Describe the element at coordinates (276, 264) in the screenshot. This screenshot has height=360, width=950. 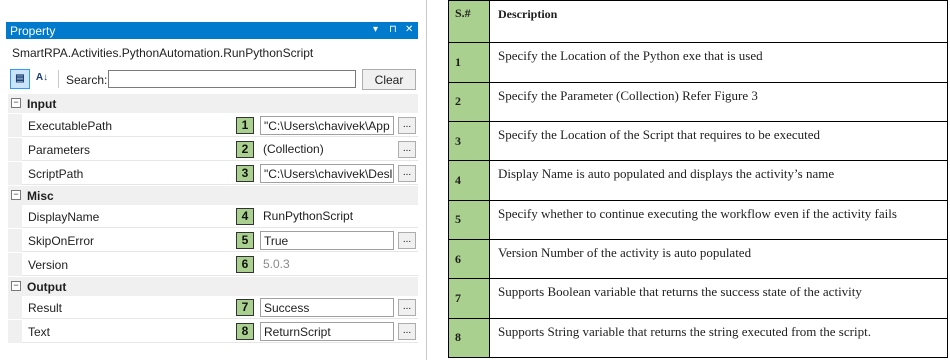
I see `version-value: 5.0.3` at that location.